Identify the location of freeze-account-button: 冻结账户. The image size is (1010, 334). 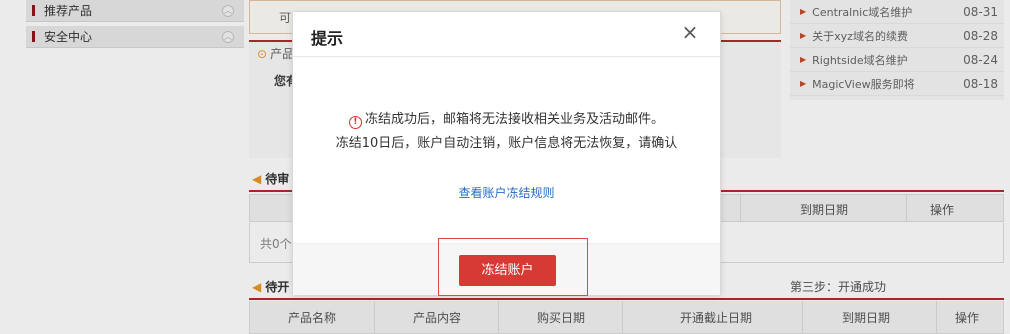
(507, 270).